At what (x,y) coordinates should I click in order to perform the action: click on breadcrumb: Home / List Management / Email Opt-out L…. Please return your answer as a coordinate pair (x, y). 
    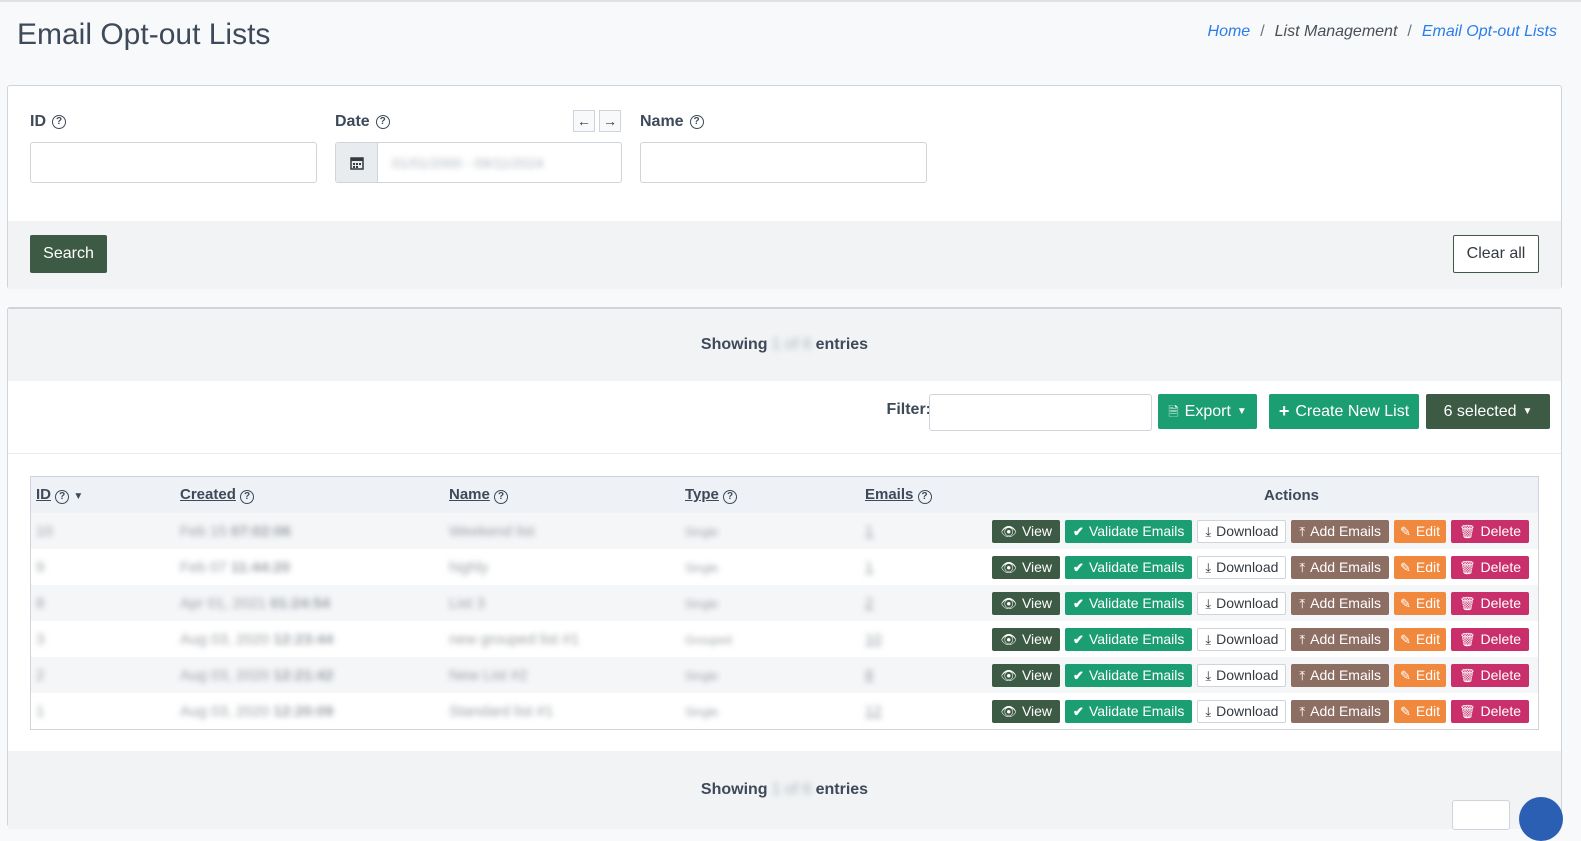
    Looking at the image, I should click on (1382, 32).